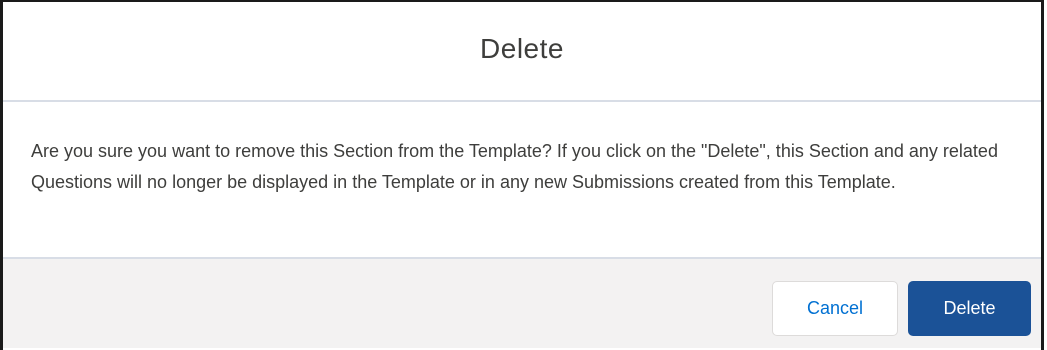 The height and width of the screenshot is (350, 1047). I want to click on delete-button: Delete, so click(969, 308).